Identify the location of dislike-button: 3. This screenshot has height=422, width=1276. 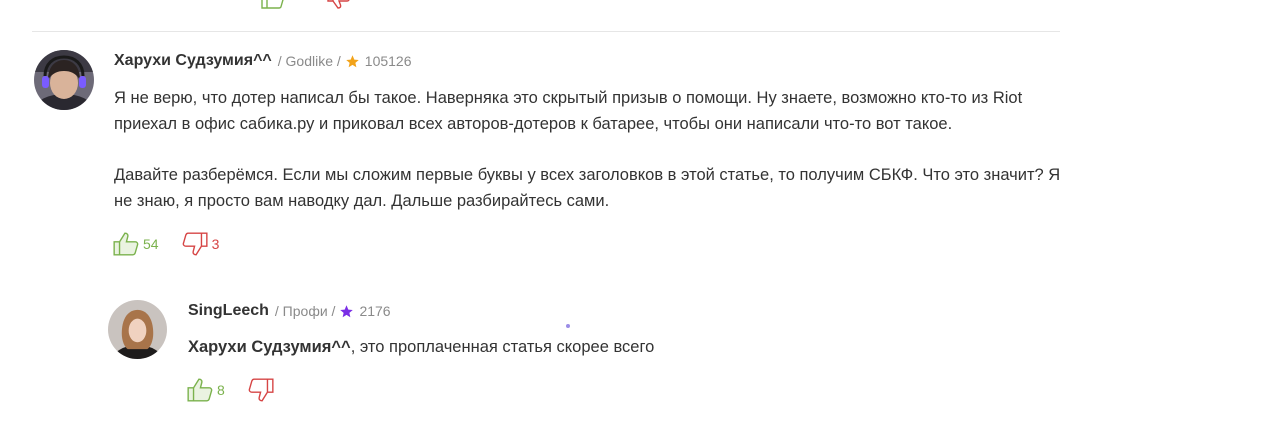
(200, 244).